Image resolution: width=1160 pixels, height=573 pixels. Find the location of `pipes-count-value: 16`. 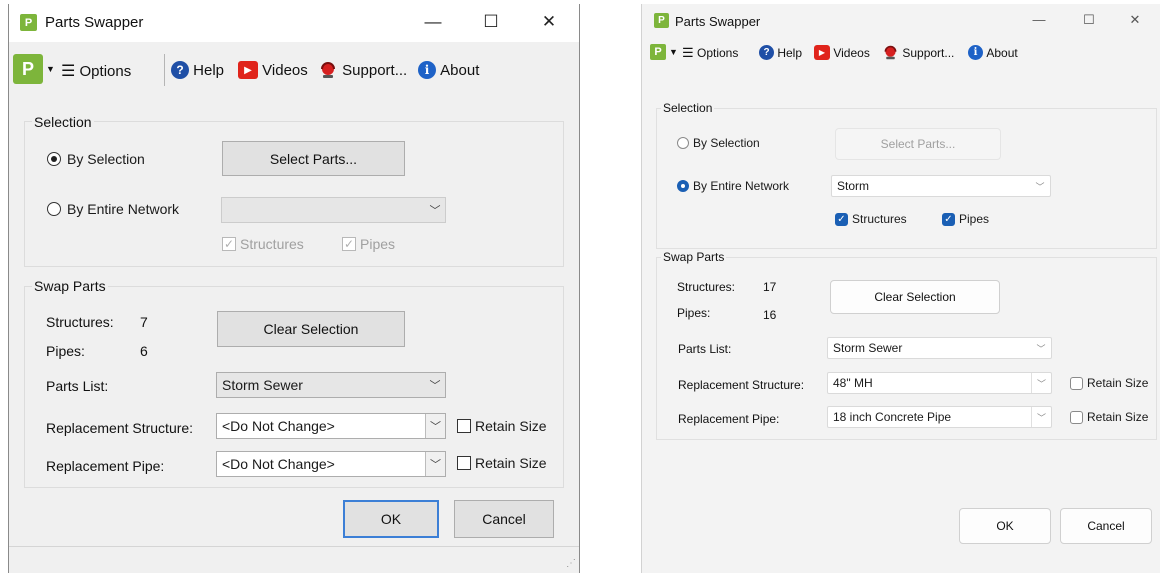

pipes-count-value: 16 is located at coordinates (770, 315).